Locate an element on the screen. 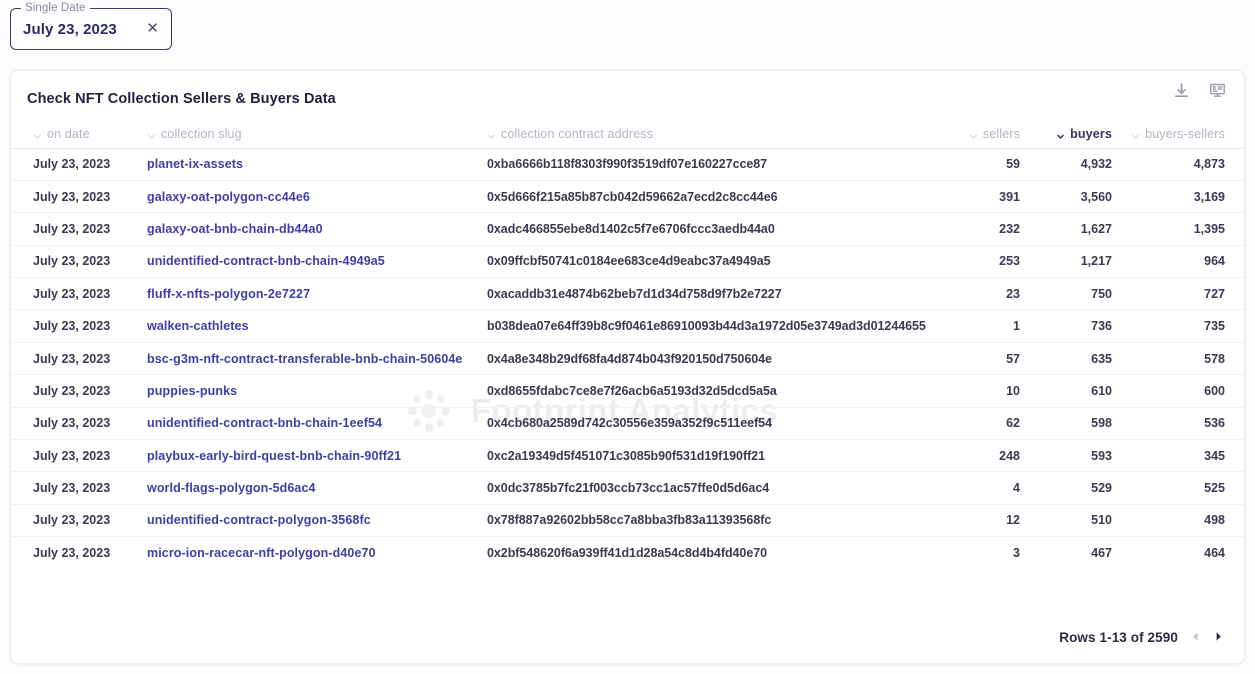 The height and width of the screenshot is (674, 1255). single-date-input: July 23, 2023 ✕ is located at coordinates (91, 29).